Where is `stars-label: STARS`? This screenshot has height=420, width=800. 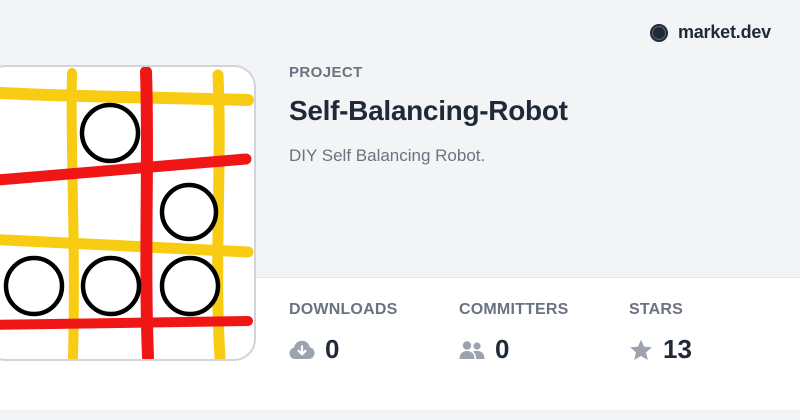 stars-label: STARS is located at coordinates (656, 309).